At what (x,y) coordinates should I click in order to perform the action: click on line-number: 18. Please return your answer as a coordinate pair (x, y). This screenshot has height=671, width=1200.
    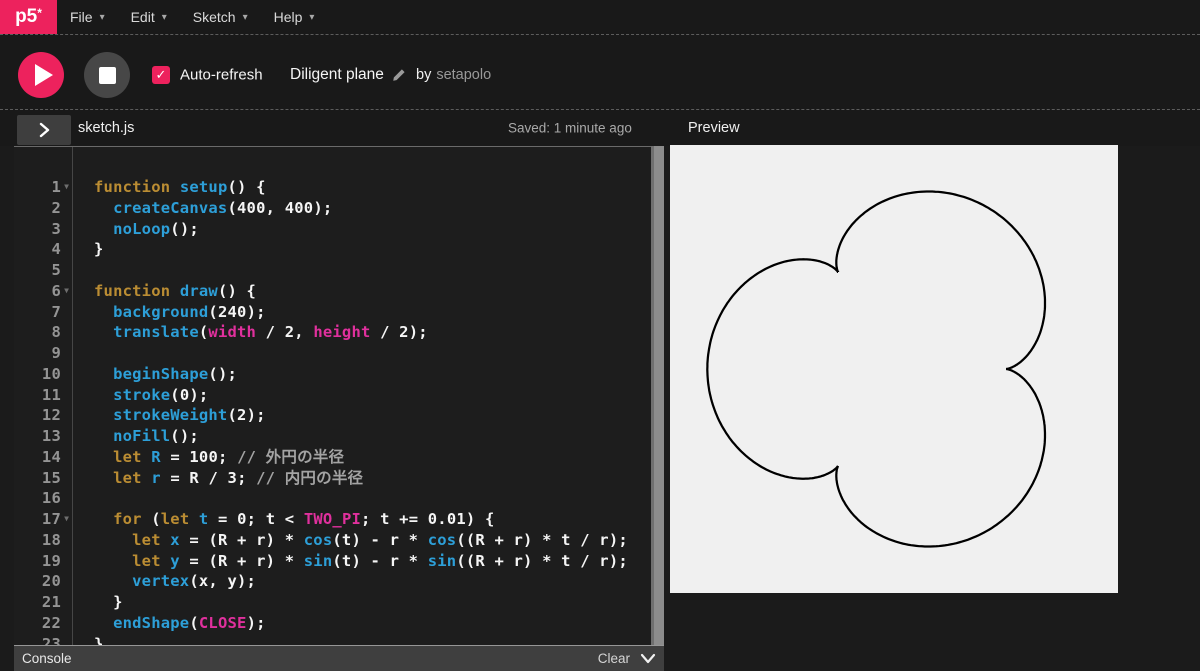
    Looking at the image, I should click on (51, 539).